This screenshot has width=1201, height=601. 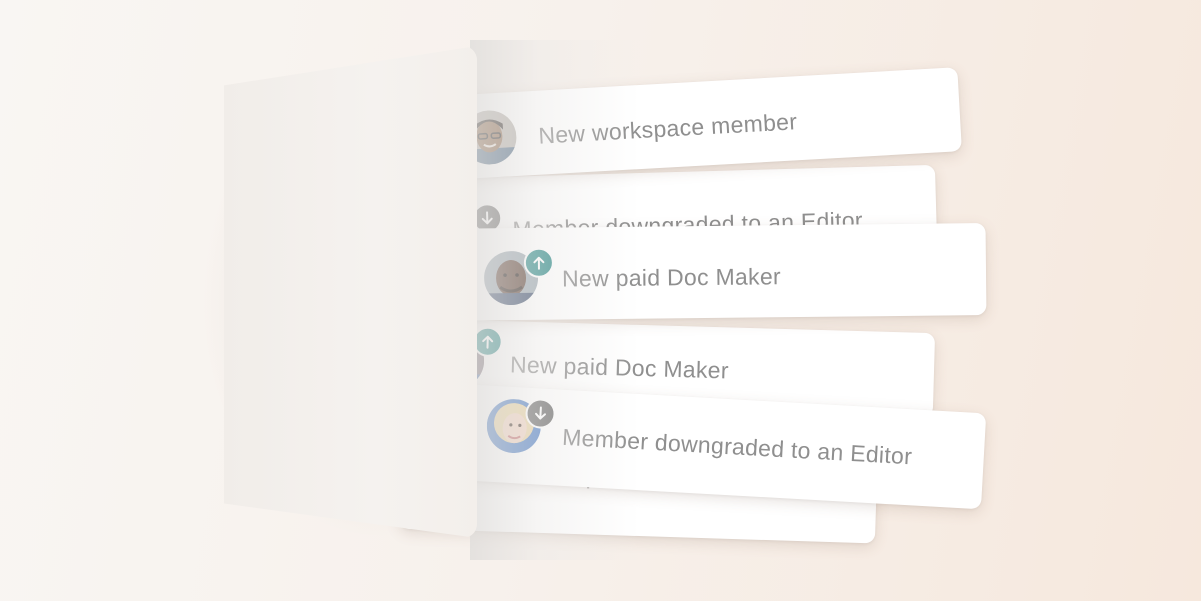 What do you see at coordinates (540, 413) in the screenshot?
I see `arrow-down-icon` at bounding box center [540, 413].